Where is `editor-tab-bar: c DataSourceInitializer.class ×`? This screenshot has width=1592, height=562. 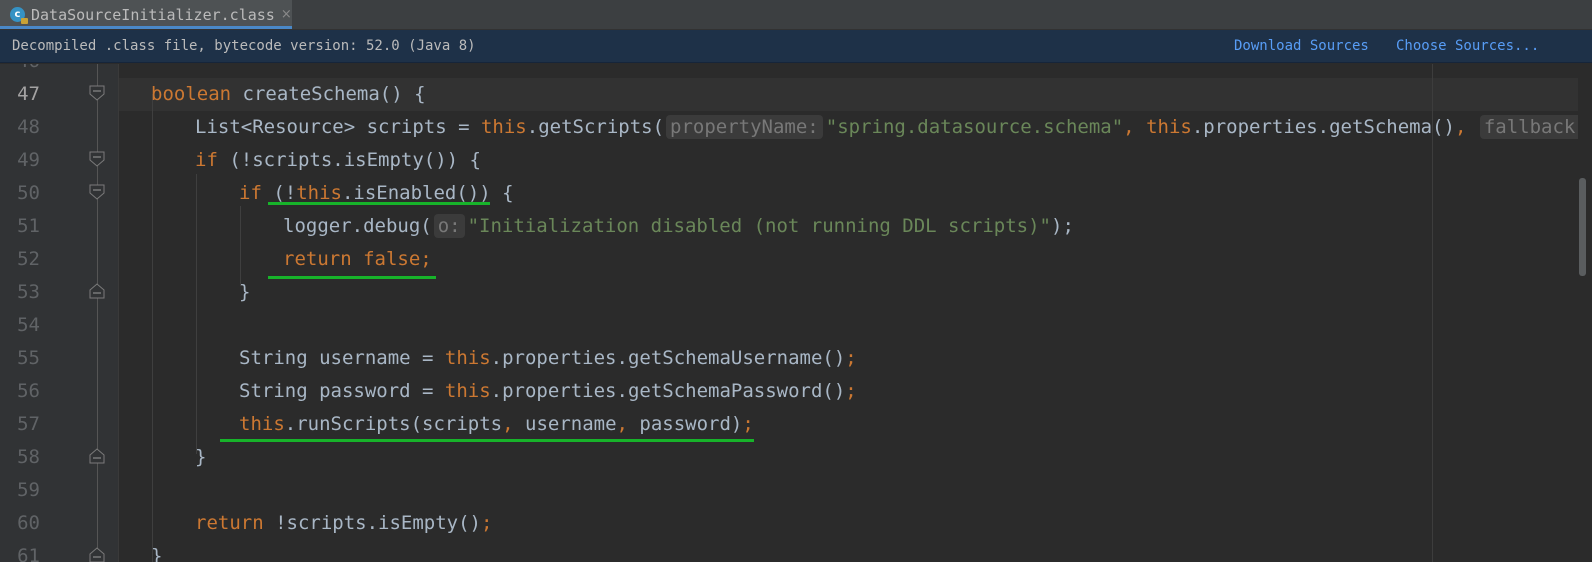 editor-tab-bar: c DataSourceInitializer.class × is located at coordinates (796, 15).